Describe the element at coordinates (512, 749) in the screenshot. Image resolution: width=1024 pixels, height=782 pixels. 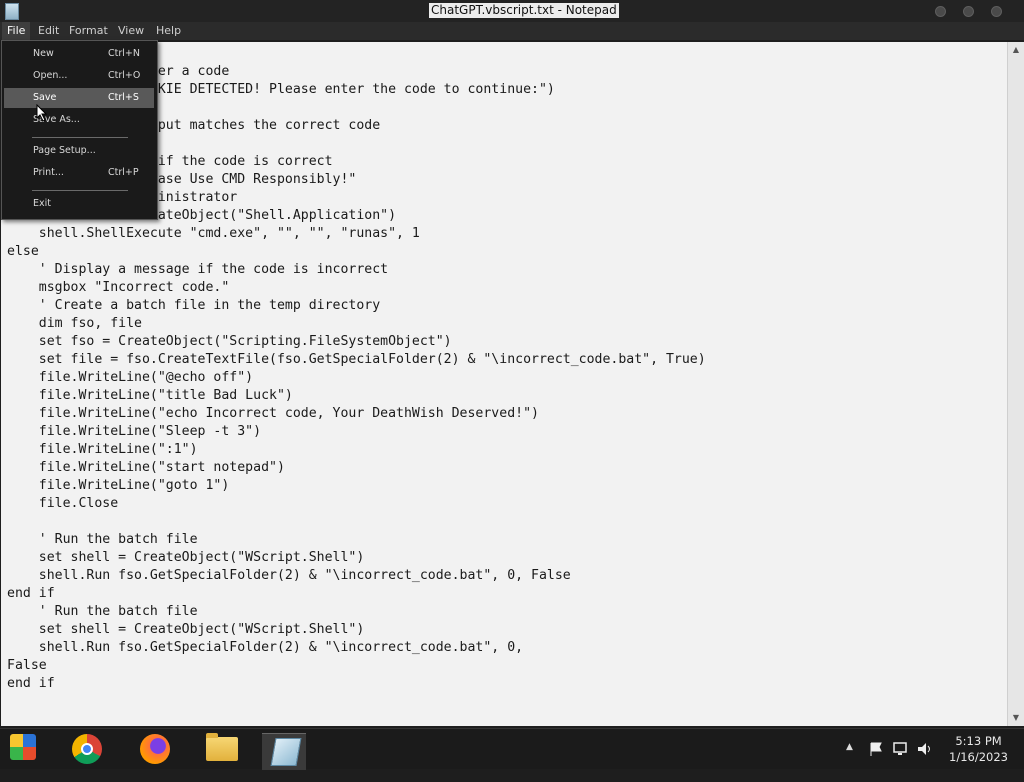
I see `taskbar: ▲ 5:13 PM 1/16/2023` at that location.